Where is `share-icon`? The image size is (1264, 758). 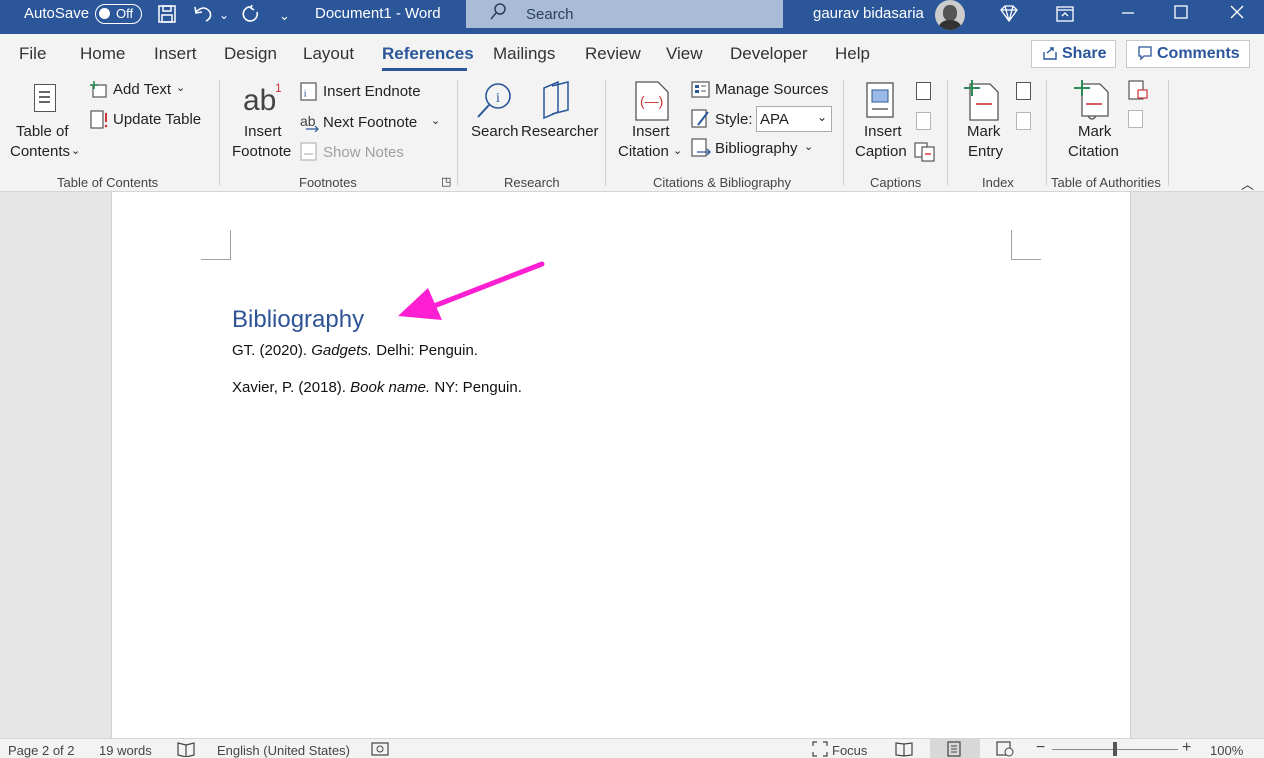
share-icon is located at coordinates (1050, 55).